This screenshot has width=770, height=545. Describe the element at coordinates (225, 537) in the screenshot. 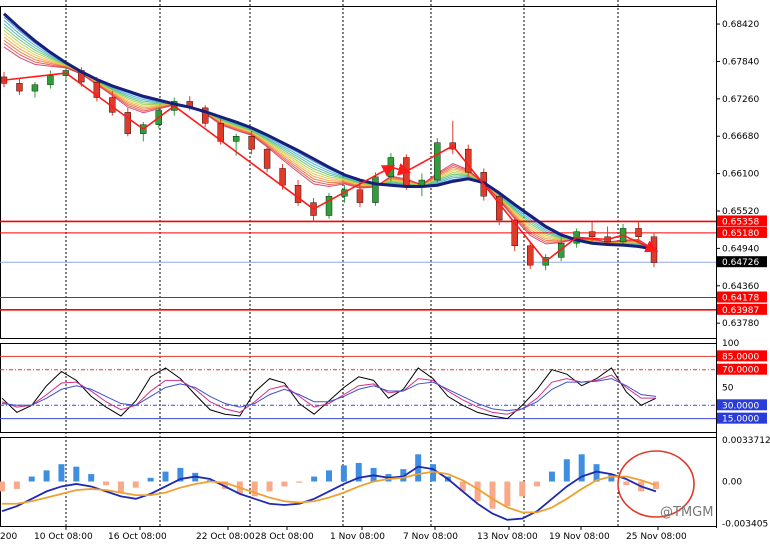

I see `date-label-2: 22 Oct 08:00` at that location.